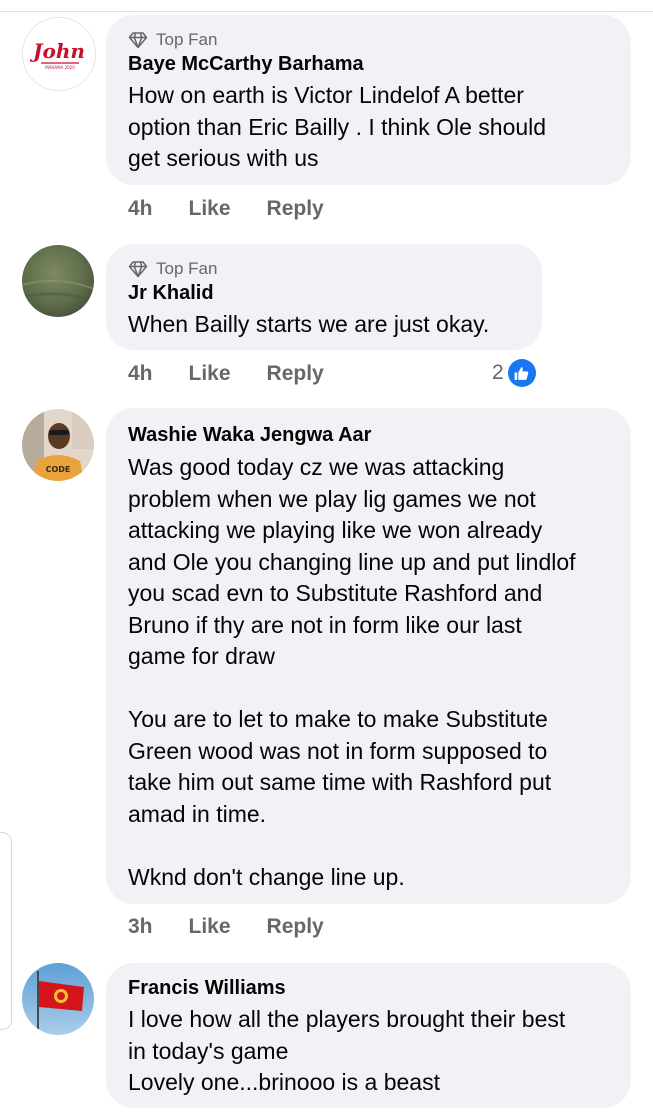 The height and width of the screenshot is (1112, 653). I want to click on side-panel-edge, so click(6, 931).